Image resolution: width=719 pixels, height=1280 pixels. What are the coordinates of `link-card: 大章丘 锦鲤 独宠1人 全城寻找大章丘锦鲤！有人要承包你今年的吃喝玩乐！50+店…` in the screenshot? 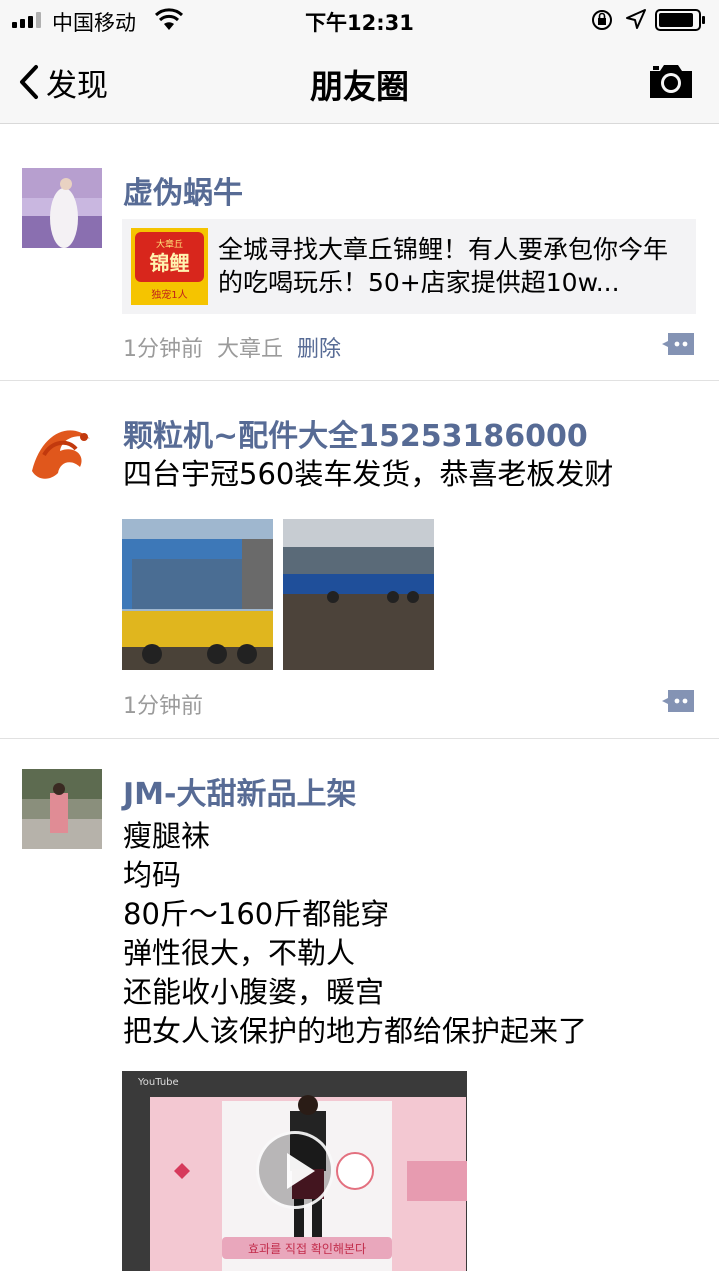 It's located at (409, 266).